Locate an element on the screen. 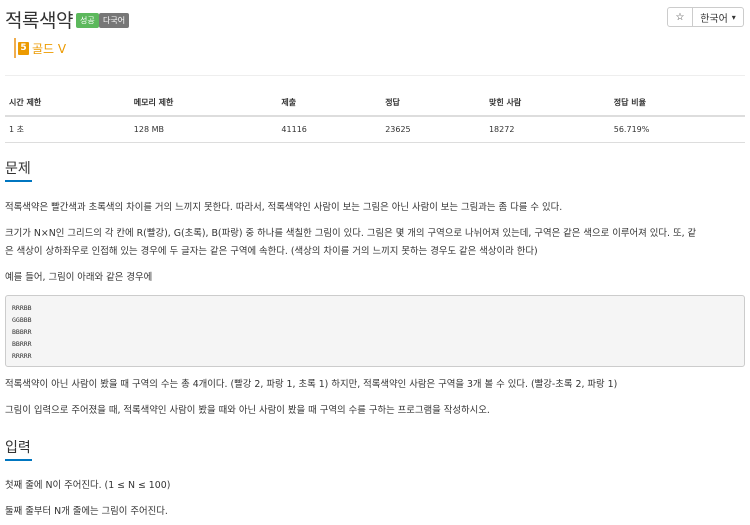  divider is located at coordinates (375, 75).